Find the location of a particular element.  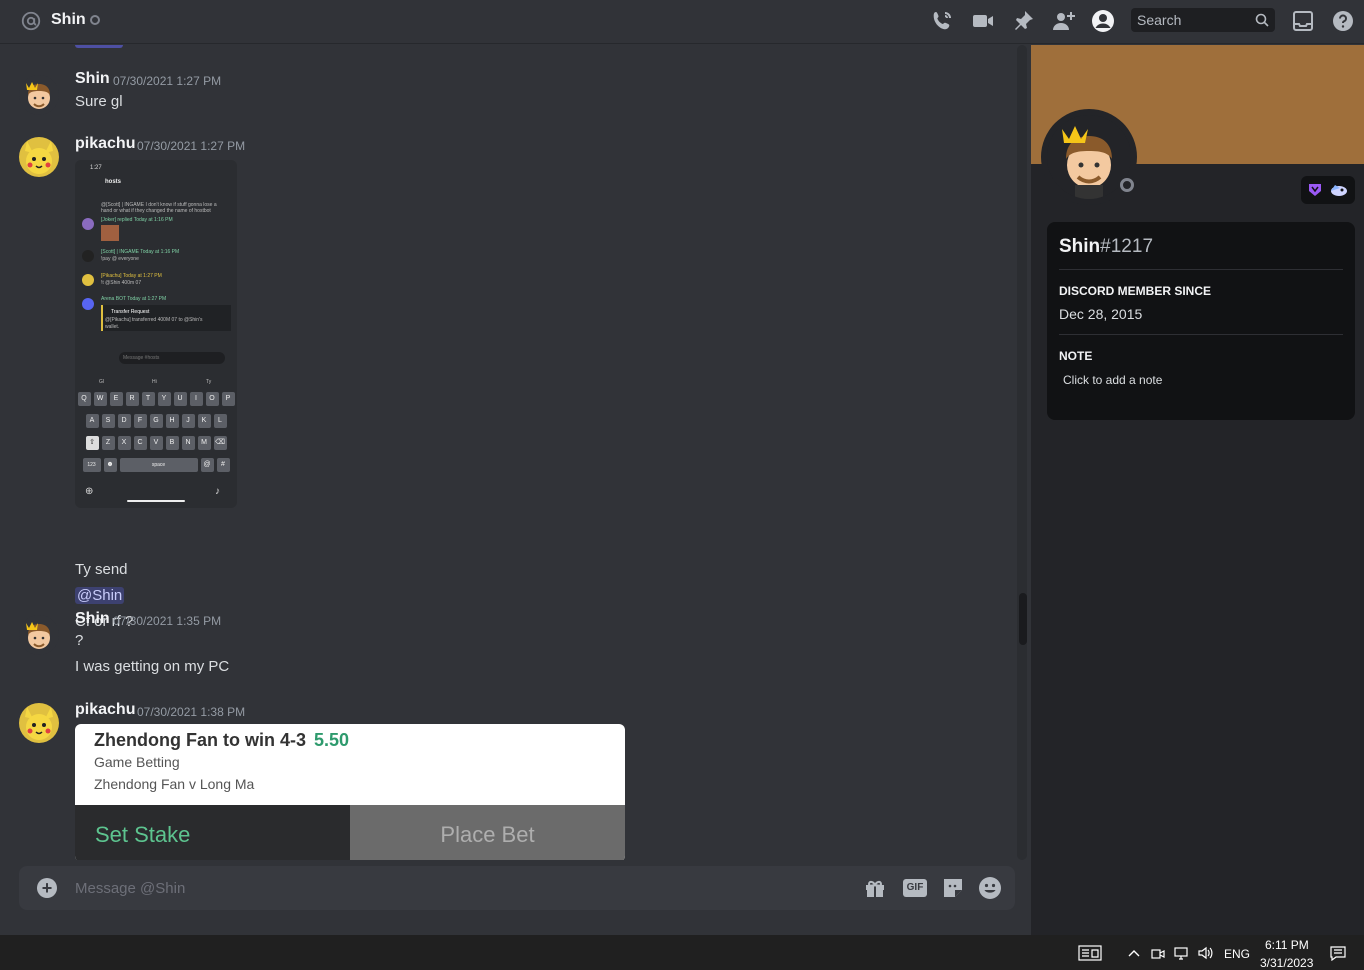

phone-key: P is located at coordinates (228, 399).